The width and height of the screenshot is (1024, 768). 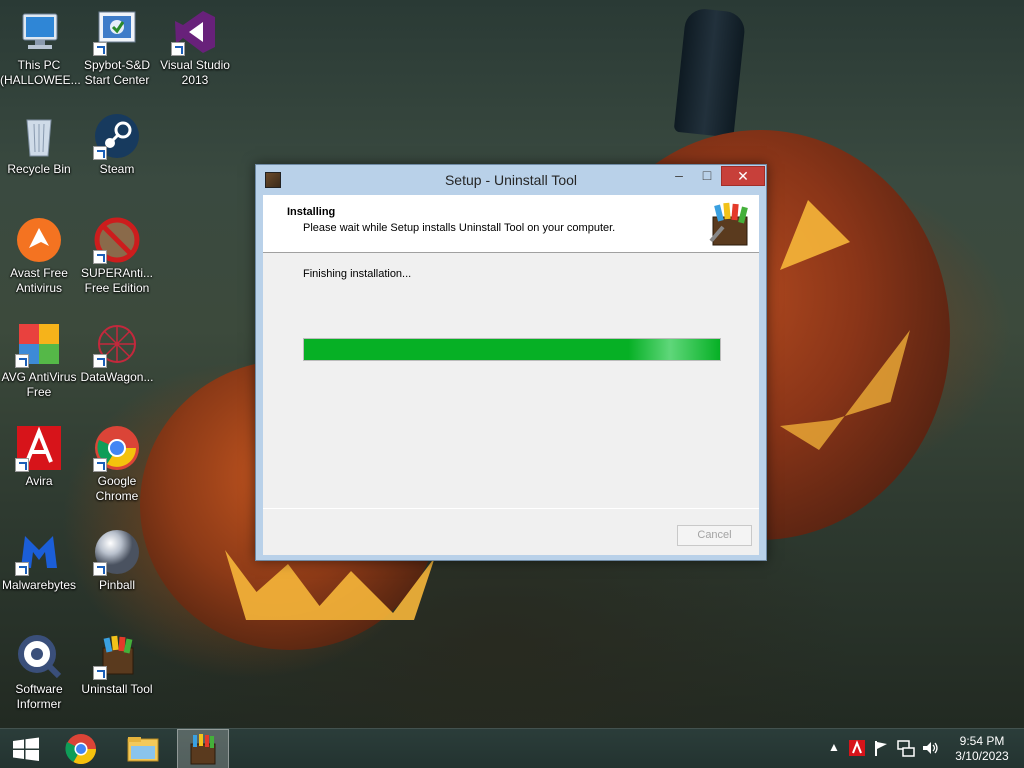 What do you see at coordinates (117, 136) in the screenshot?
I see `steam-icon` at bounding box center [117, 136].